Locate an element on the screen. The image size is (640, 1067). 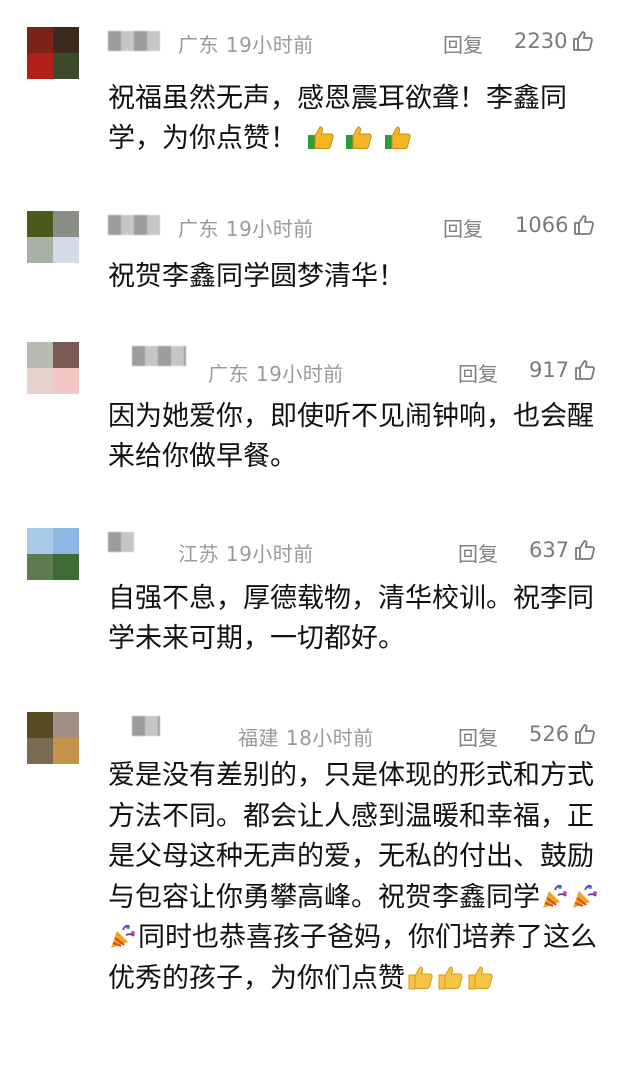
like-count: 526 is located at coordinates (549, 734).